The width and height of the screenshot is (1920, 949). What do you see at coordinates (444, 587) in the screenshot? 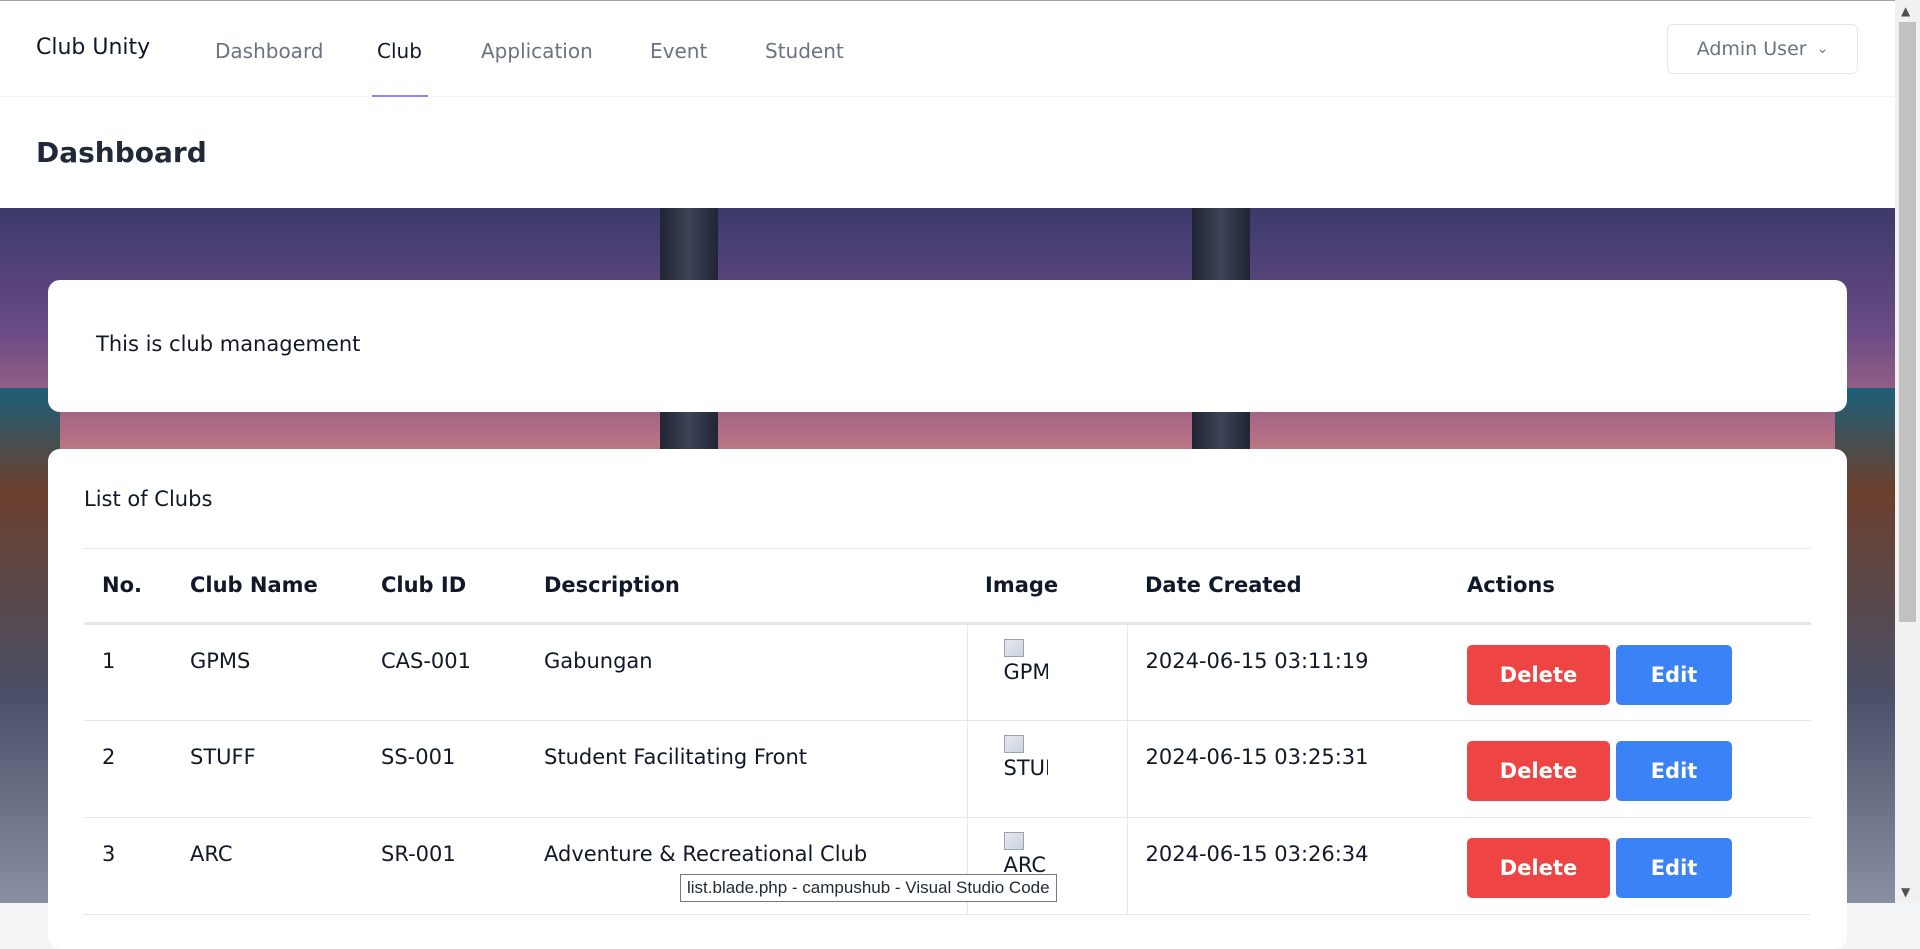
I see `column-header-club-id: Club ID` at bounding box center [444, 587].